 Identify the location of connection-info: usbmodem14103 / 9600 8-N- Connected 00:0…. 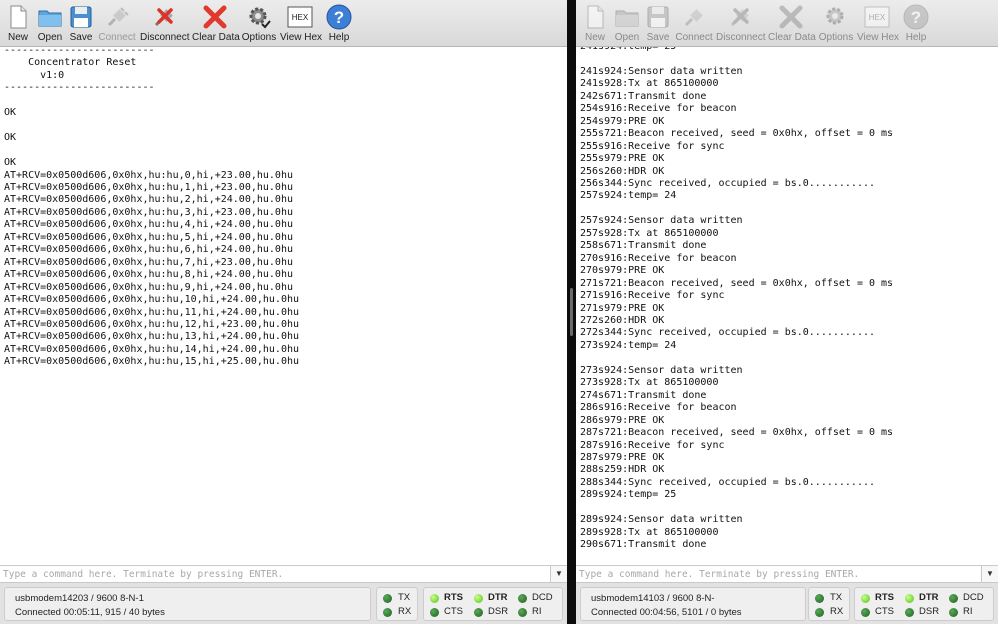
(693, 604).